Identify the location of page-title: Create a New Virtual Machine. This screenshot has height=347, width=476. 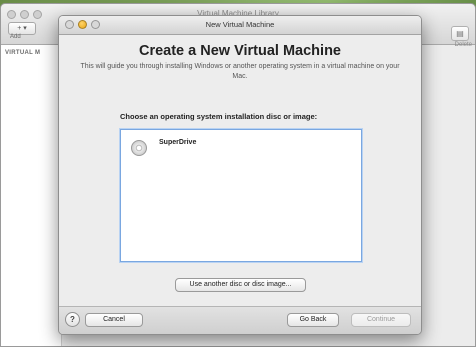
(239, 51).